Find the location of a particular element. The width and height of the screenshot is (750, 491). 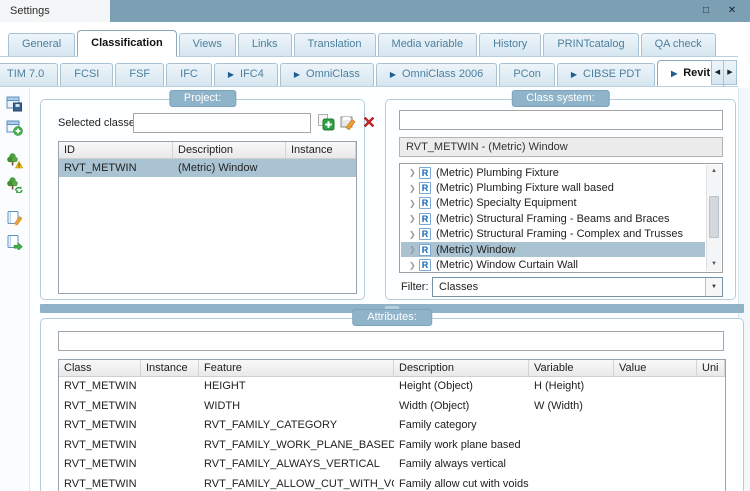

scroll-down-icon: ▼ is located at coordinates (714, 264).